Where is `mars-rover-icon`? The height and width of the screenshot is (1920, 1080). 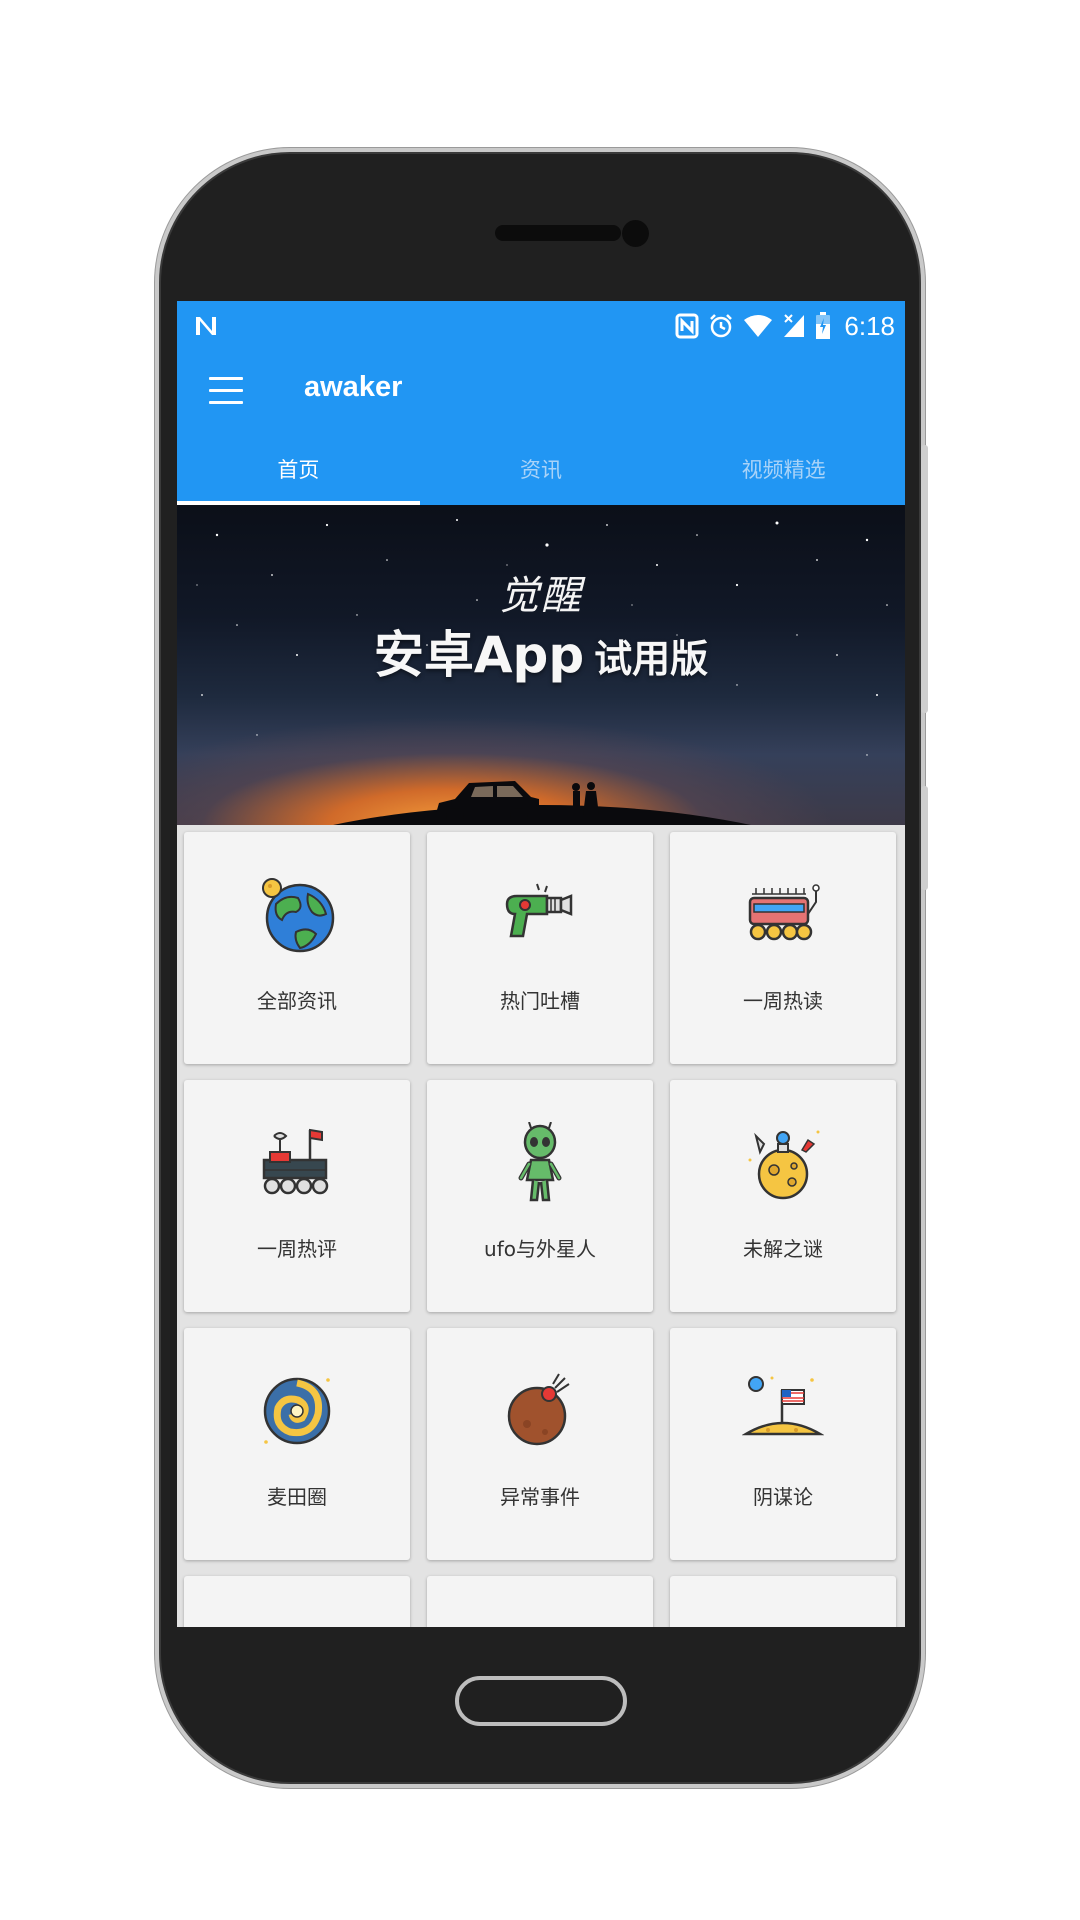 mars-rover-icon is located at coordinates (295, 1161).